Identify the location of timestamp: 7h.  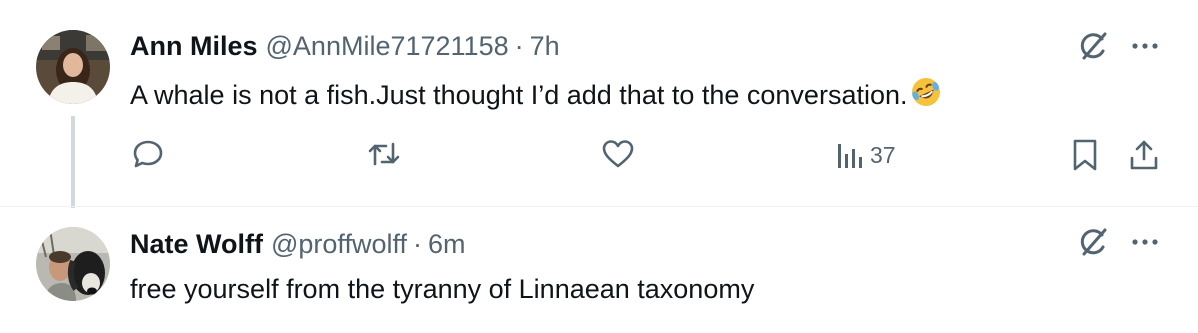
(545, 46).